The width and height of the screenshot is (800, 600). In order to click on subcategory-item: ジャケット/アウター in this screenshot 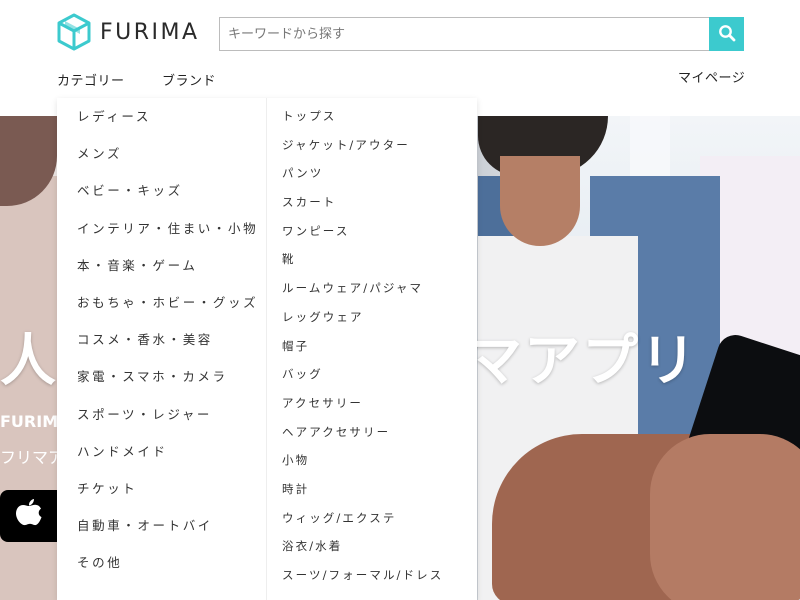, I will do `click(372, 145)`.